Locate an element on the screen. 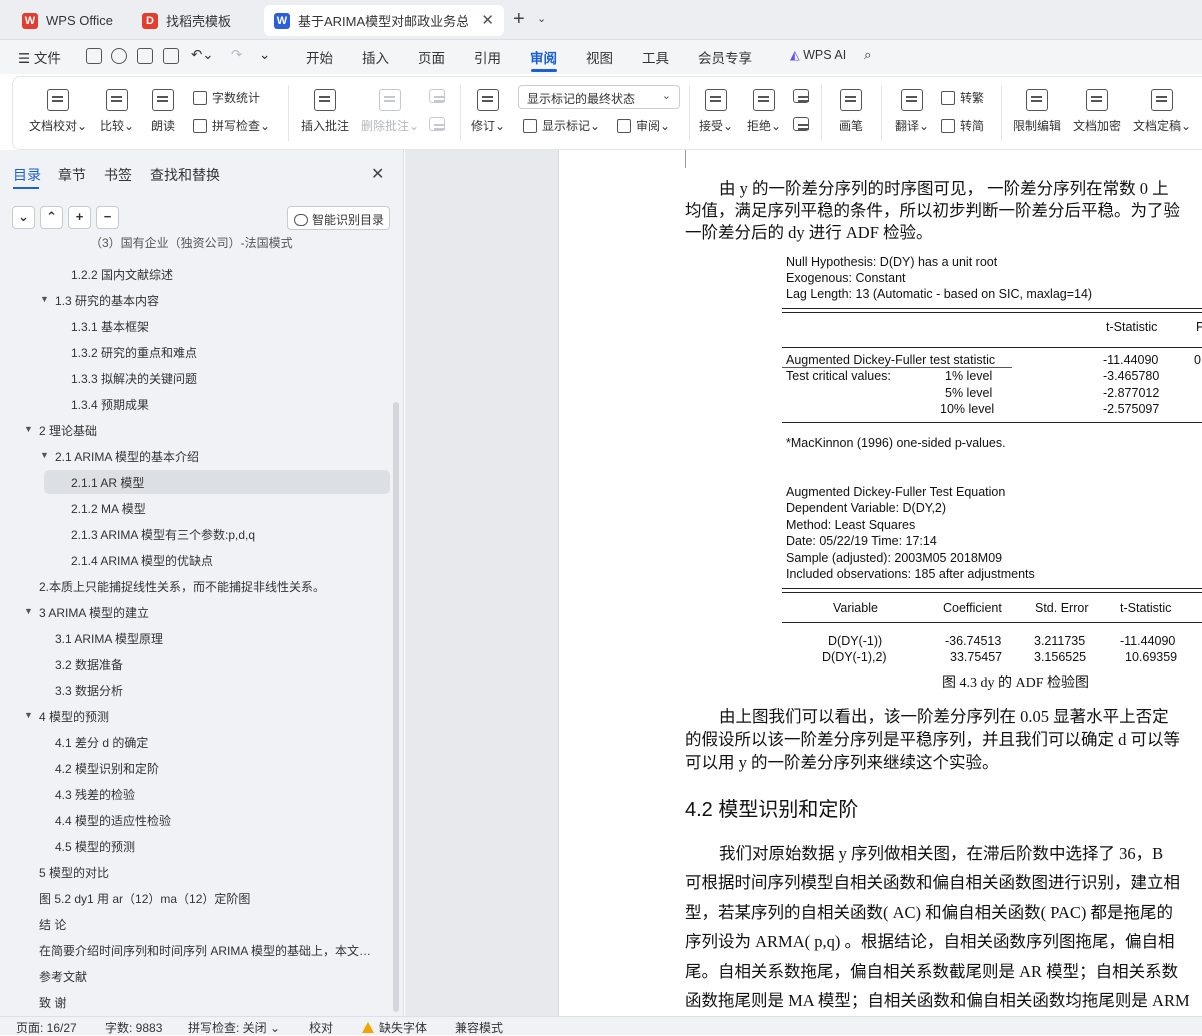 The width and height of the screenshot is (1202, 1036). redo-icon: ↷ is located at coordinates (236, 55).